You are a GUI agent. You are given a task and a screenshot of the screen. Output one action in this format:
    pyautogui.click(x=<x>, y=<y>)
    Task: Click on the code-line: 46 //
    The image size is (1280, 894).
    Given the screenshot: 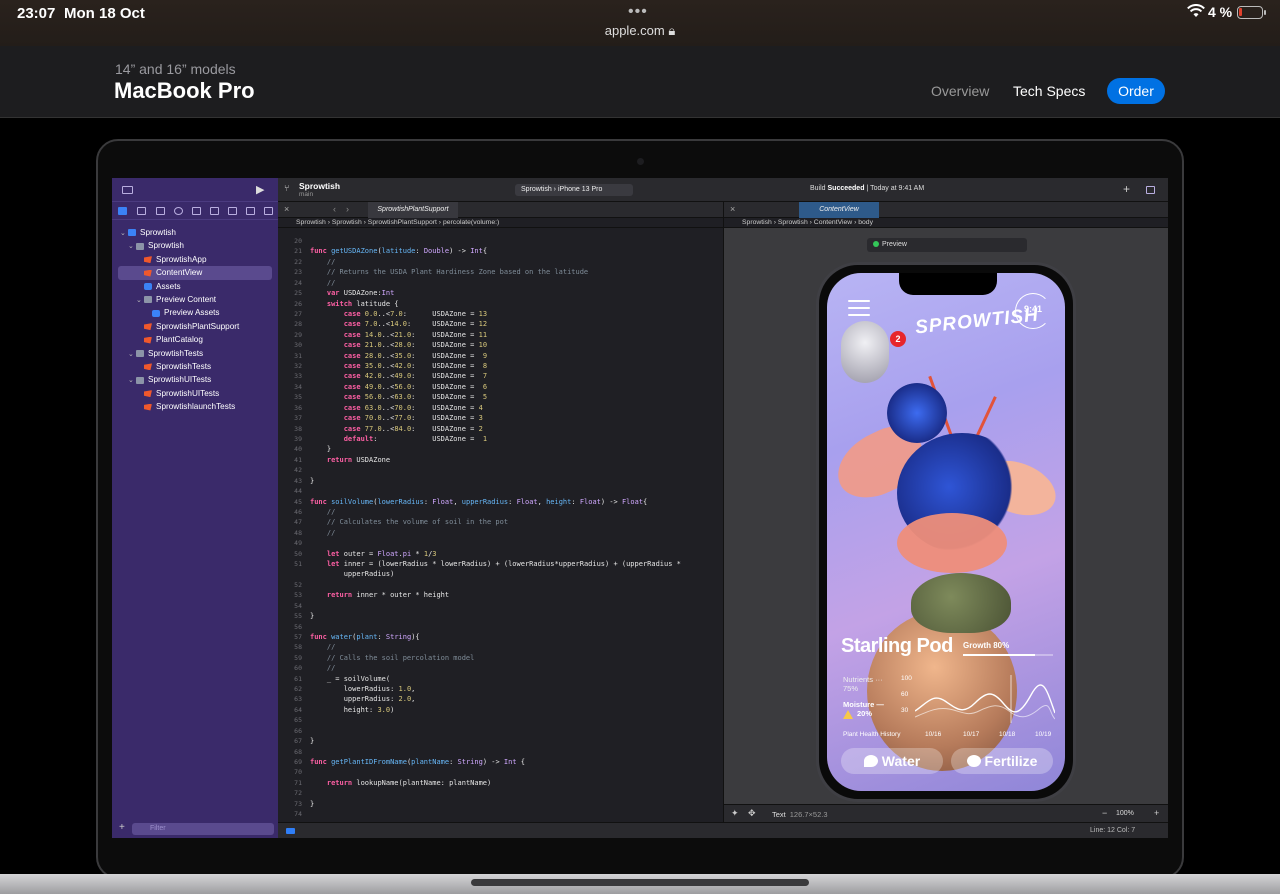 What is the action you would take?
    pyautogui.click(x=501, y=512)
    